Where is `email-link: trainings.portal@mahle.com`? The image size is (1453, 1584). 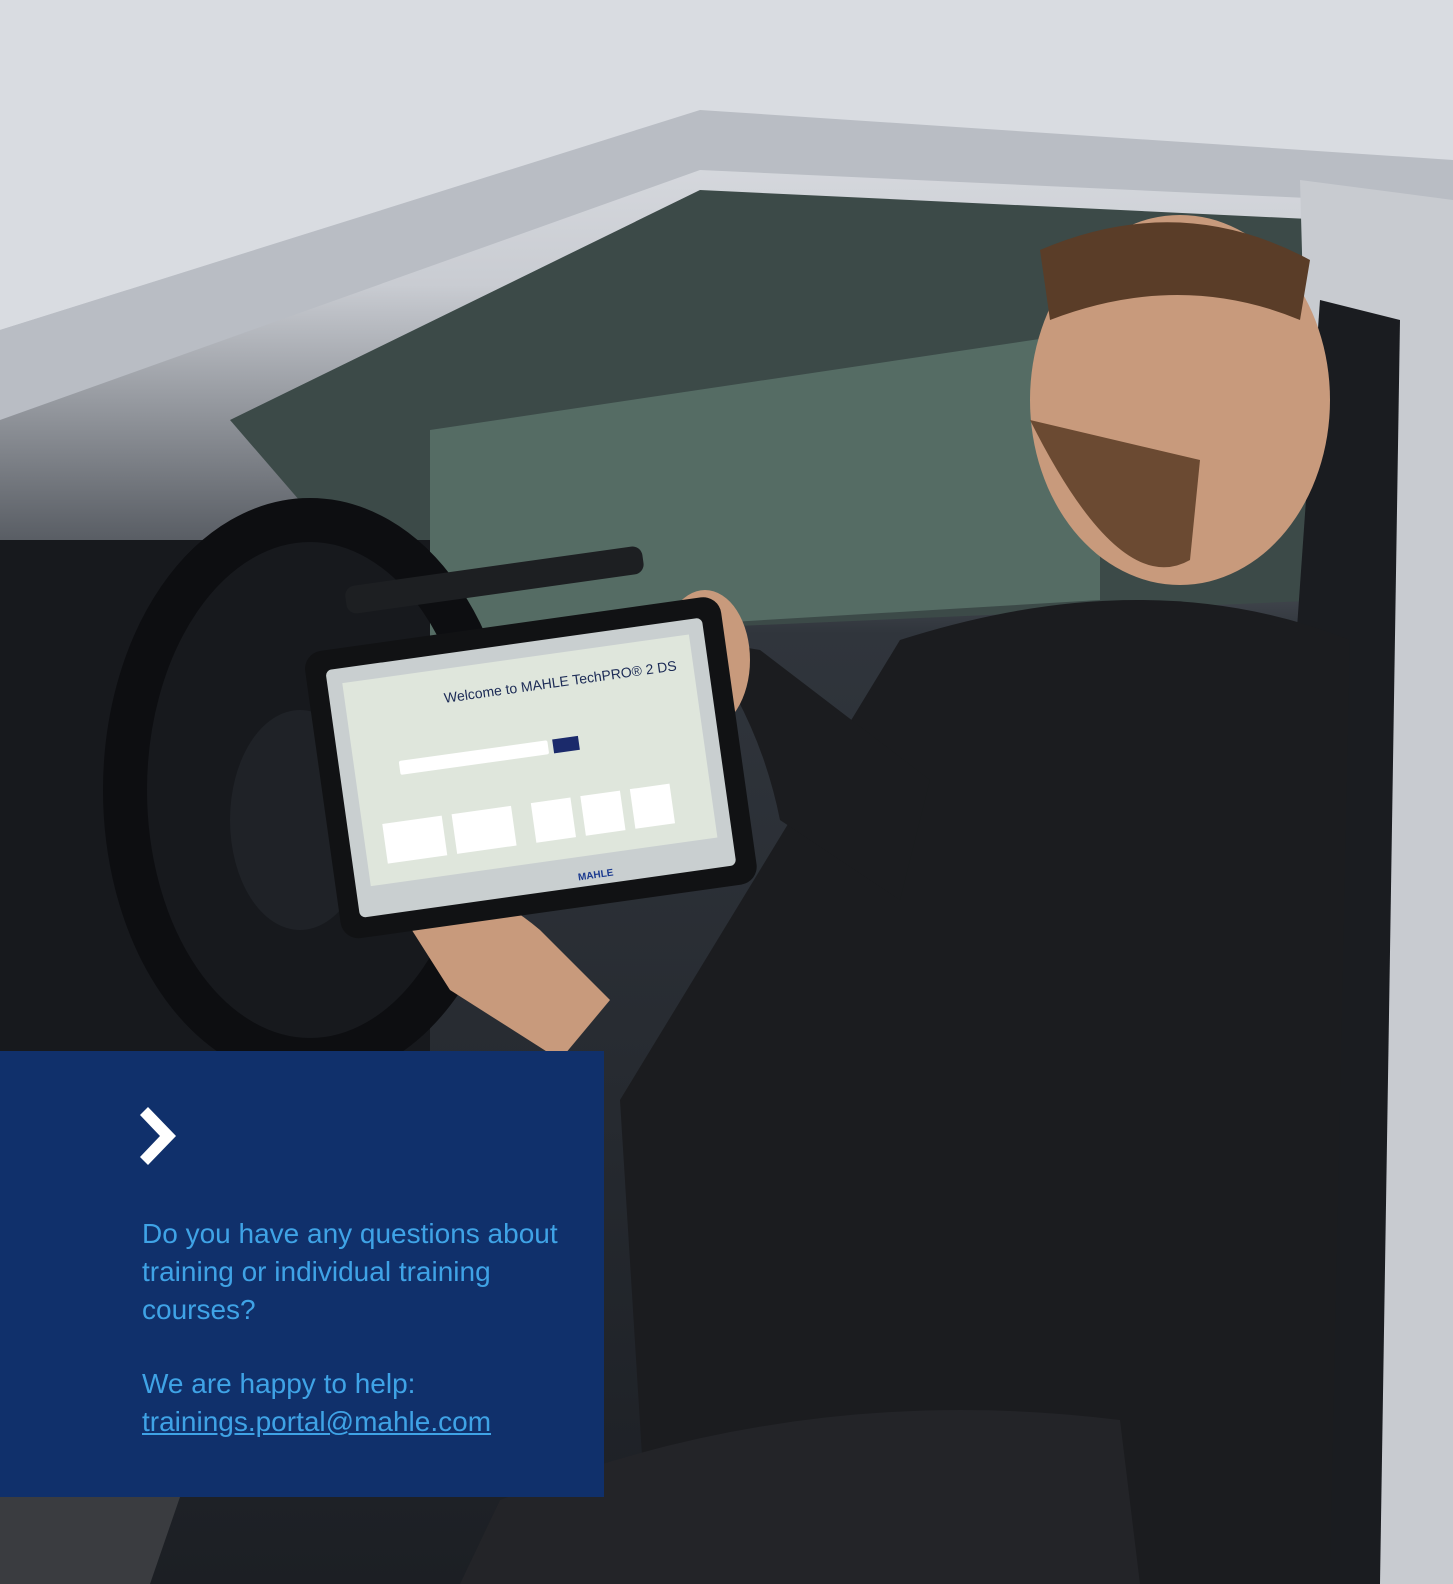
email-link: trainings.portal@mahle.com is located at coordinates (316, 1421).